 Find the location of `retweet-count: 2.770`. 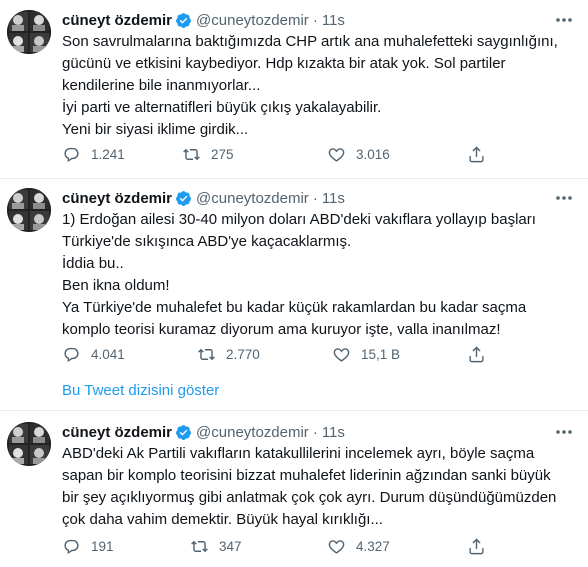

retweet-count: 2.770 is located at coordinates (243, 354).